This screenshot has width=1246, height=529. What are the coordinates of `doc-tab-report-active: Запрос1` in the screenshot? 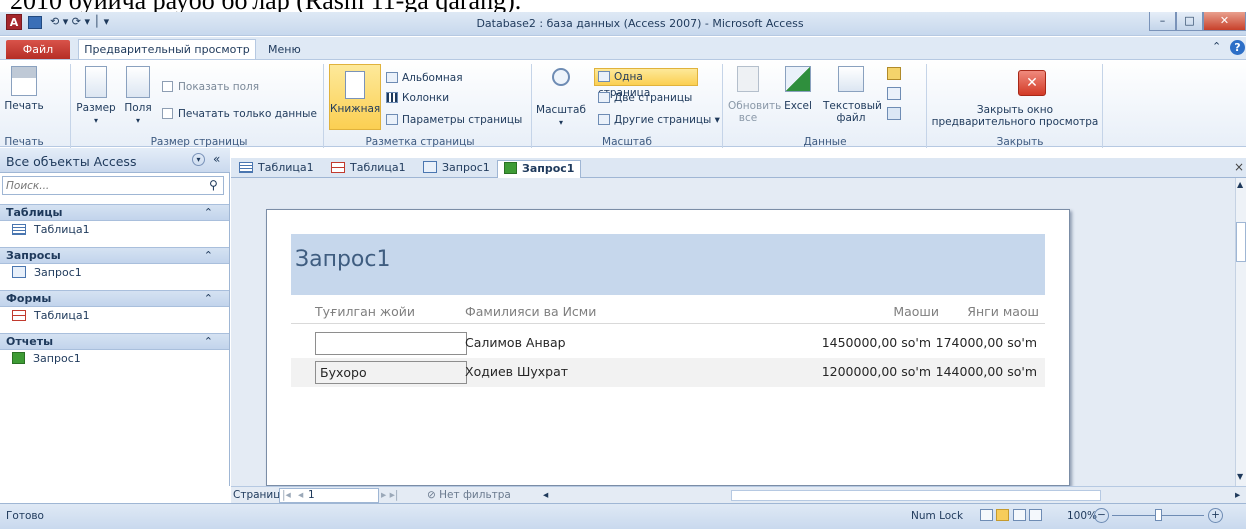 It's located at (539, 169).